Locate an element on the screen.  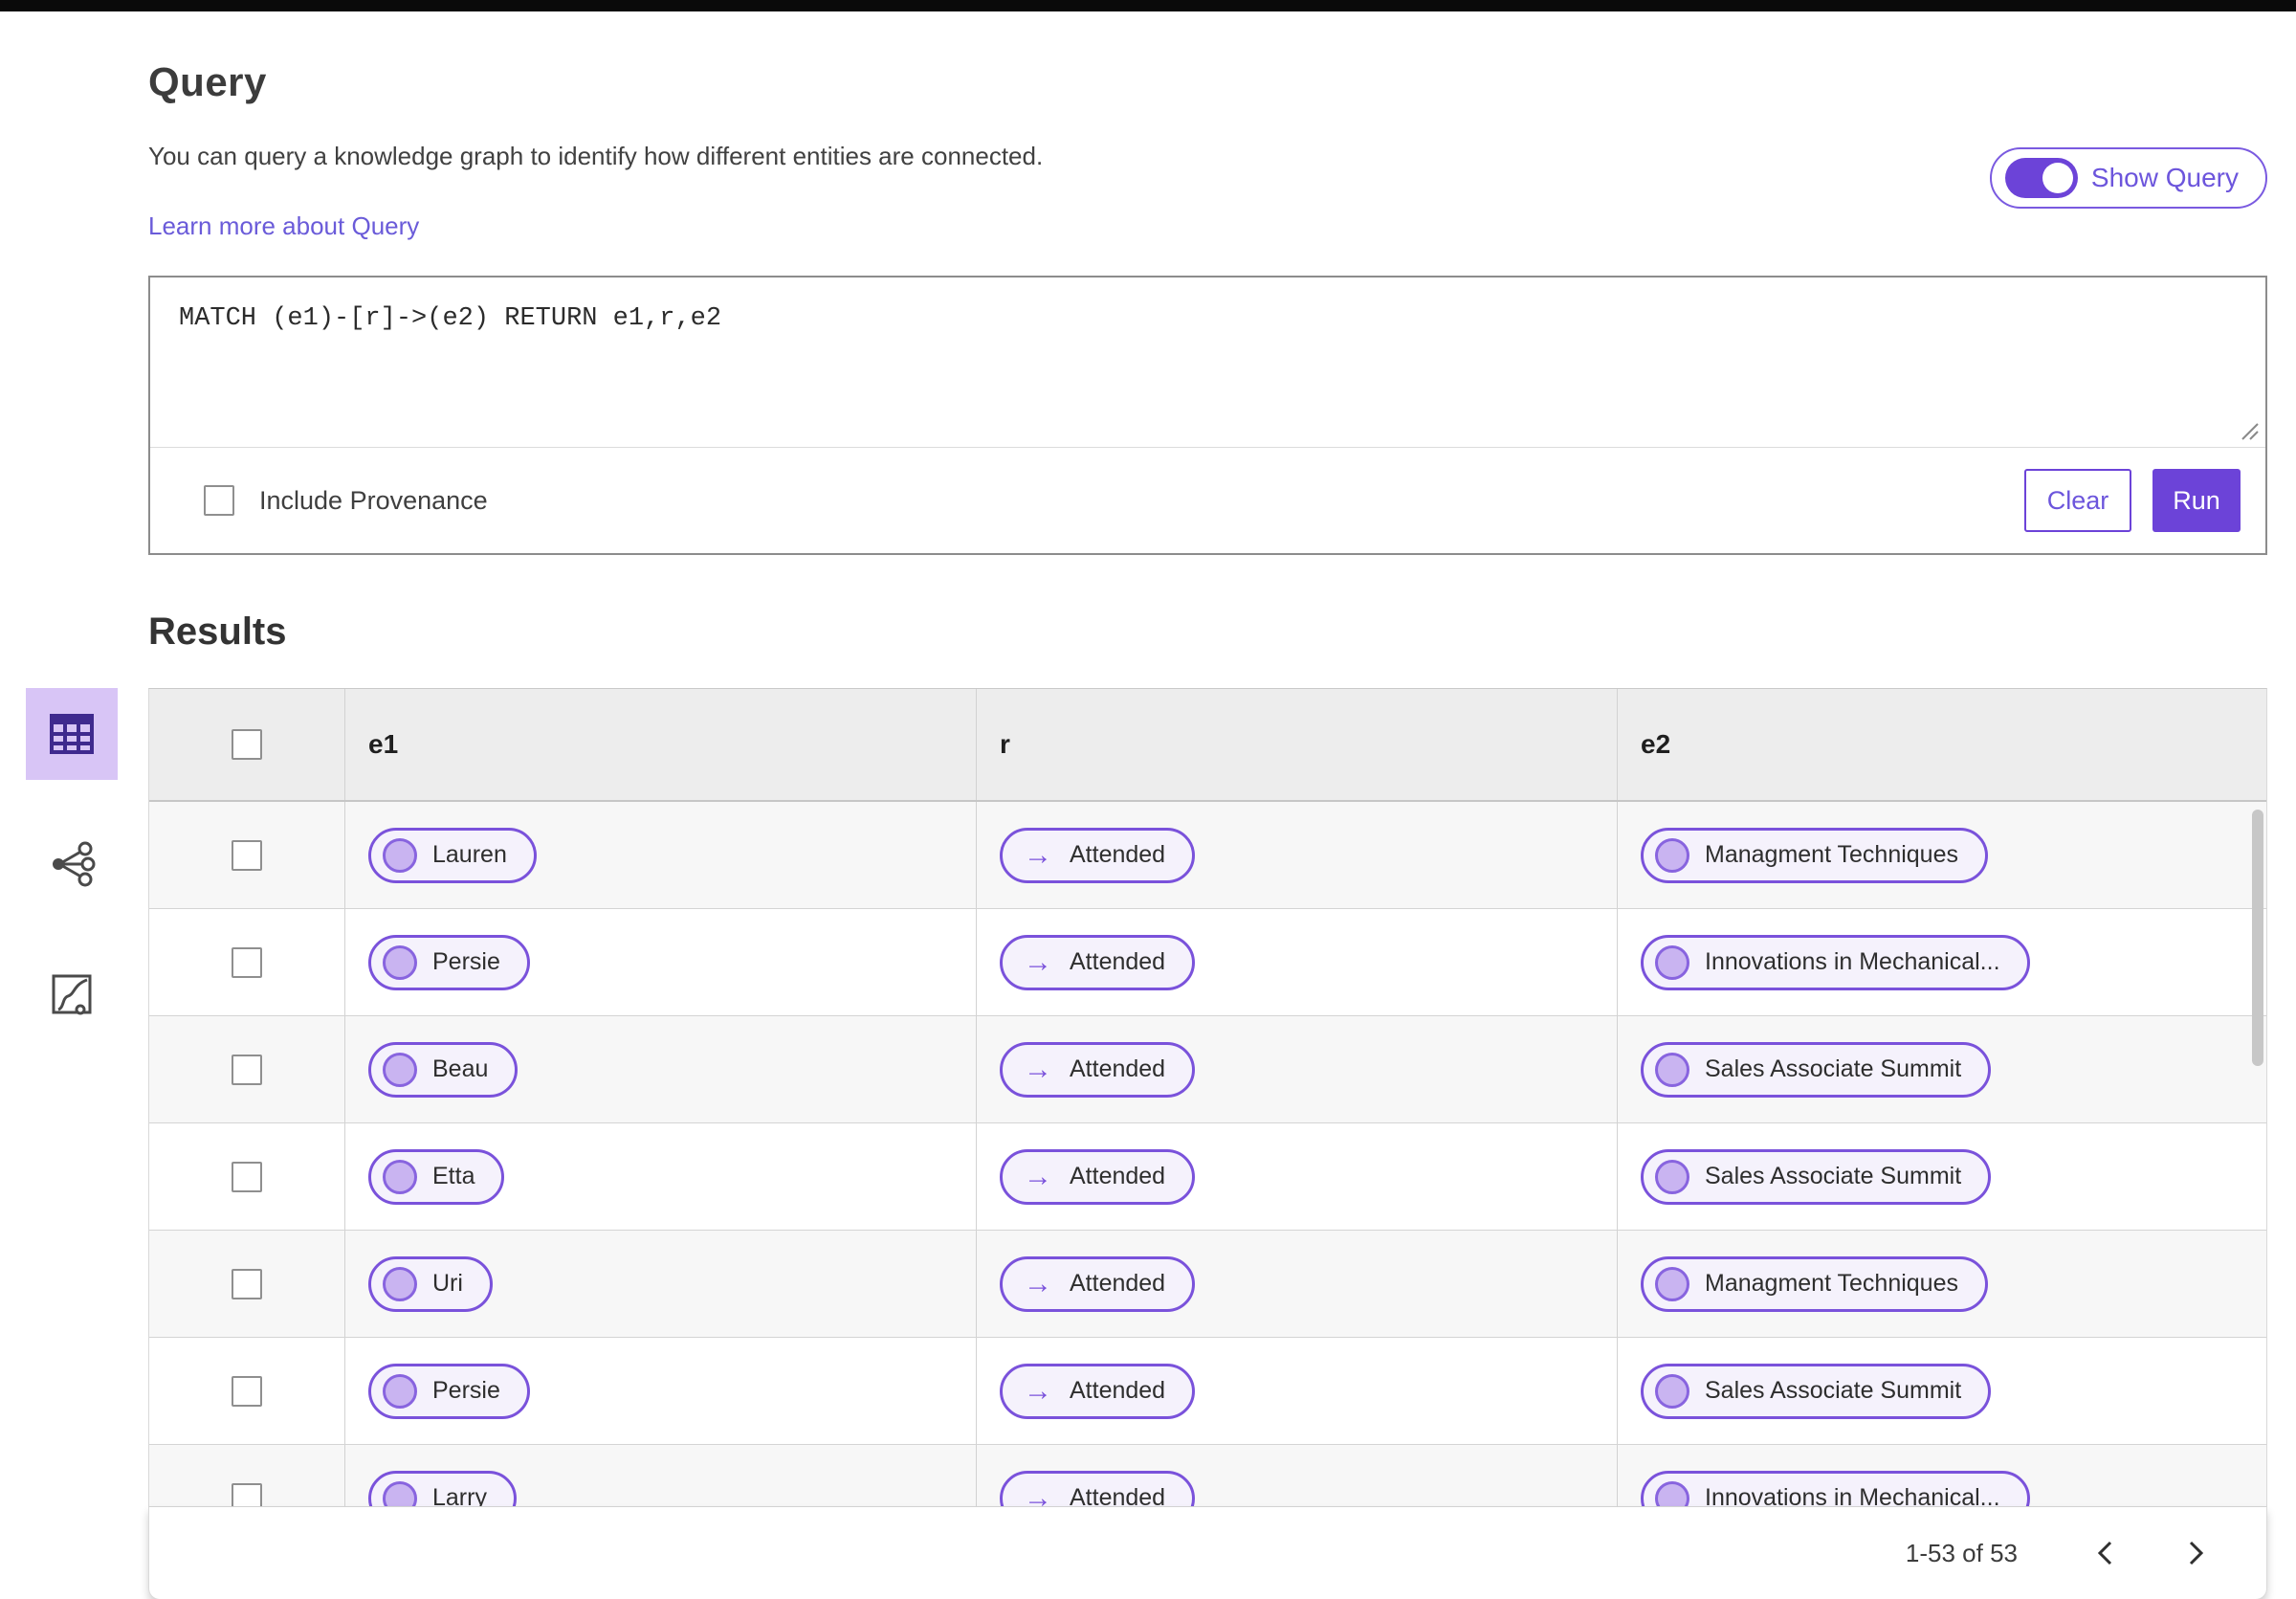
learn-more-link: Learn more about Query is located at coordinates (284, 226).